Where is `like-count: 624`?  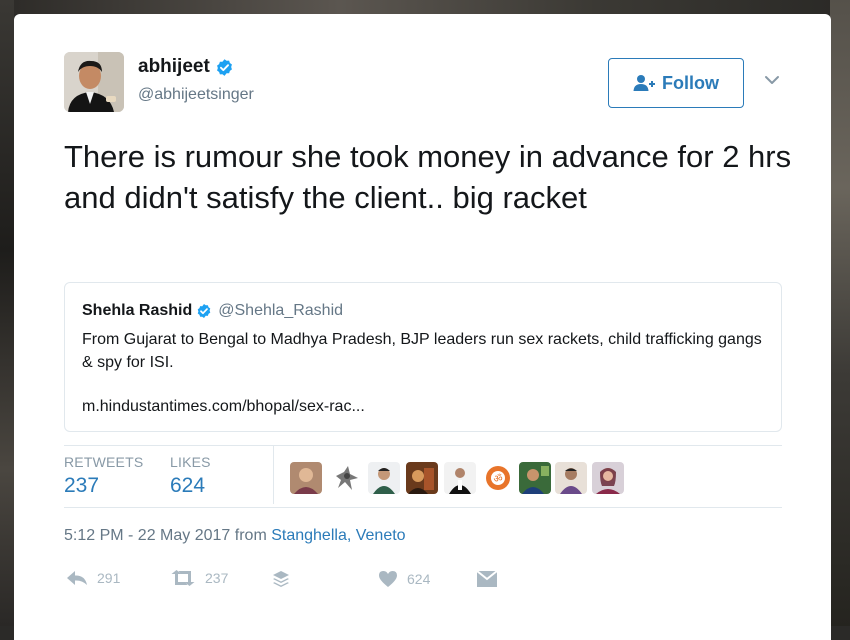 like-count: 624 is located at coordinates (419, 579).